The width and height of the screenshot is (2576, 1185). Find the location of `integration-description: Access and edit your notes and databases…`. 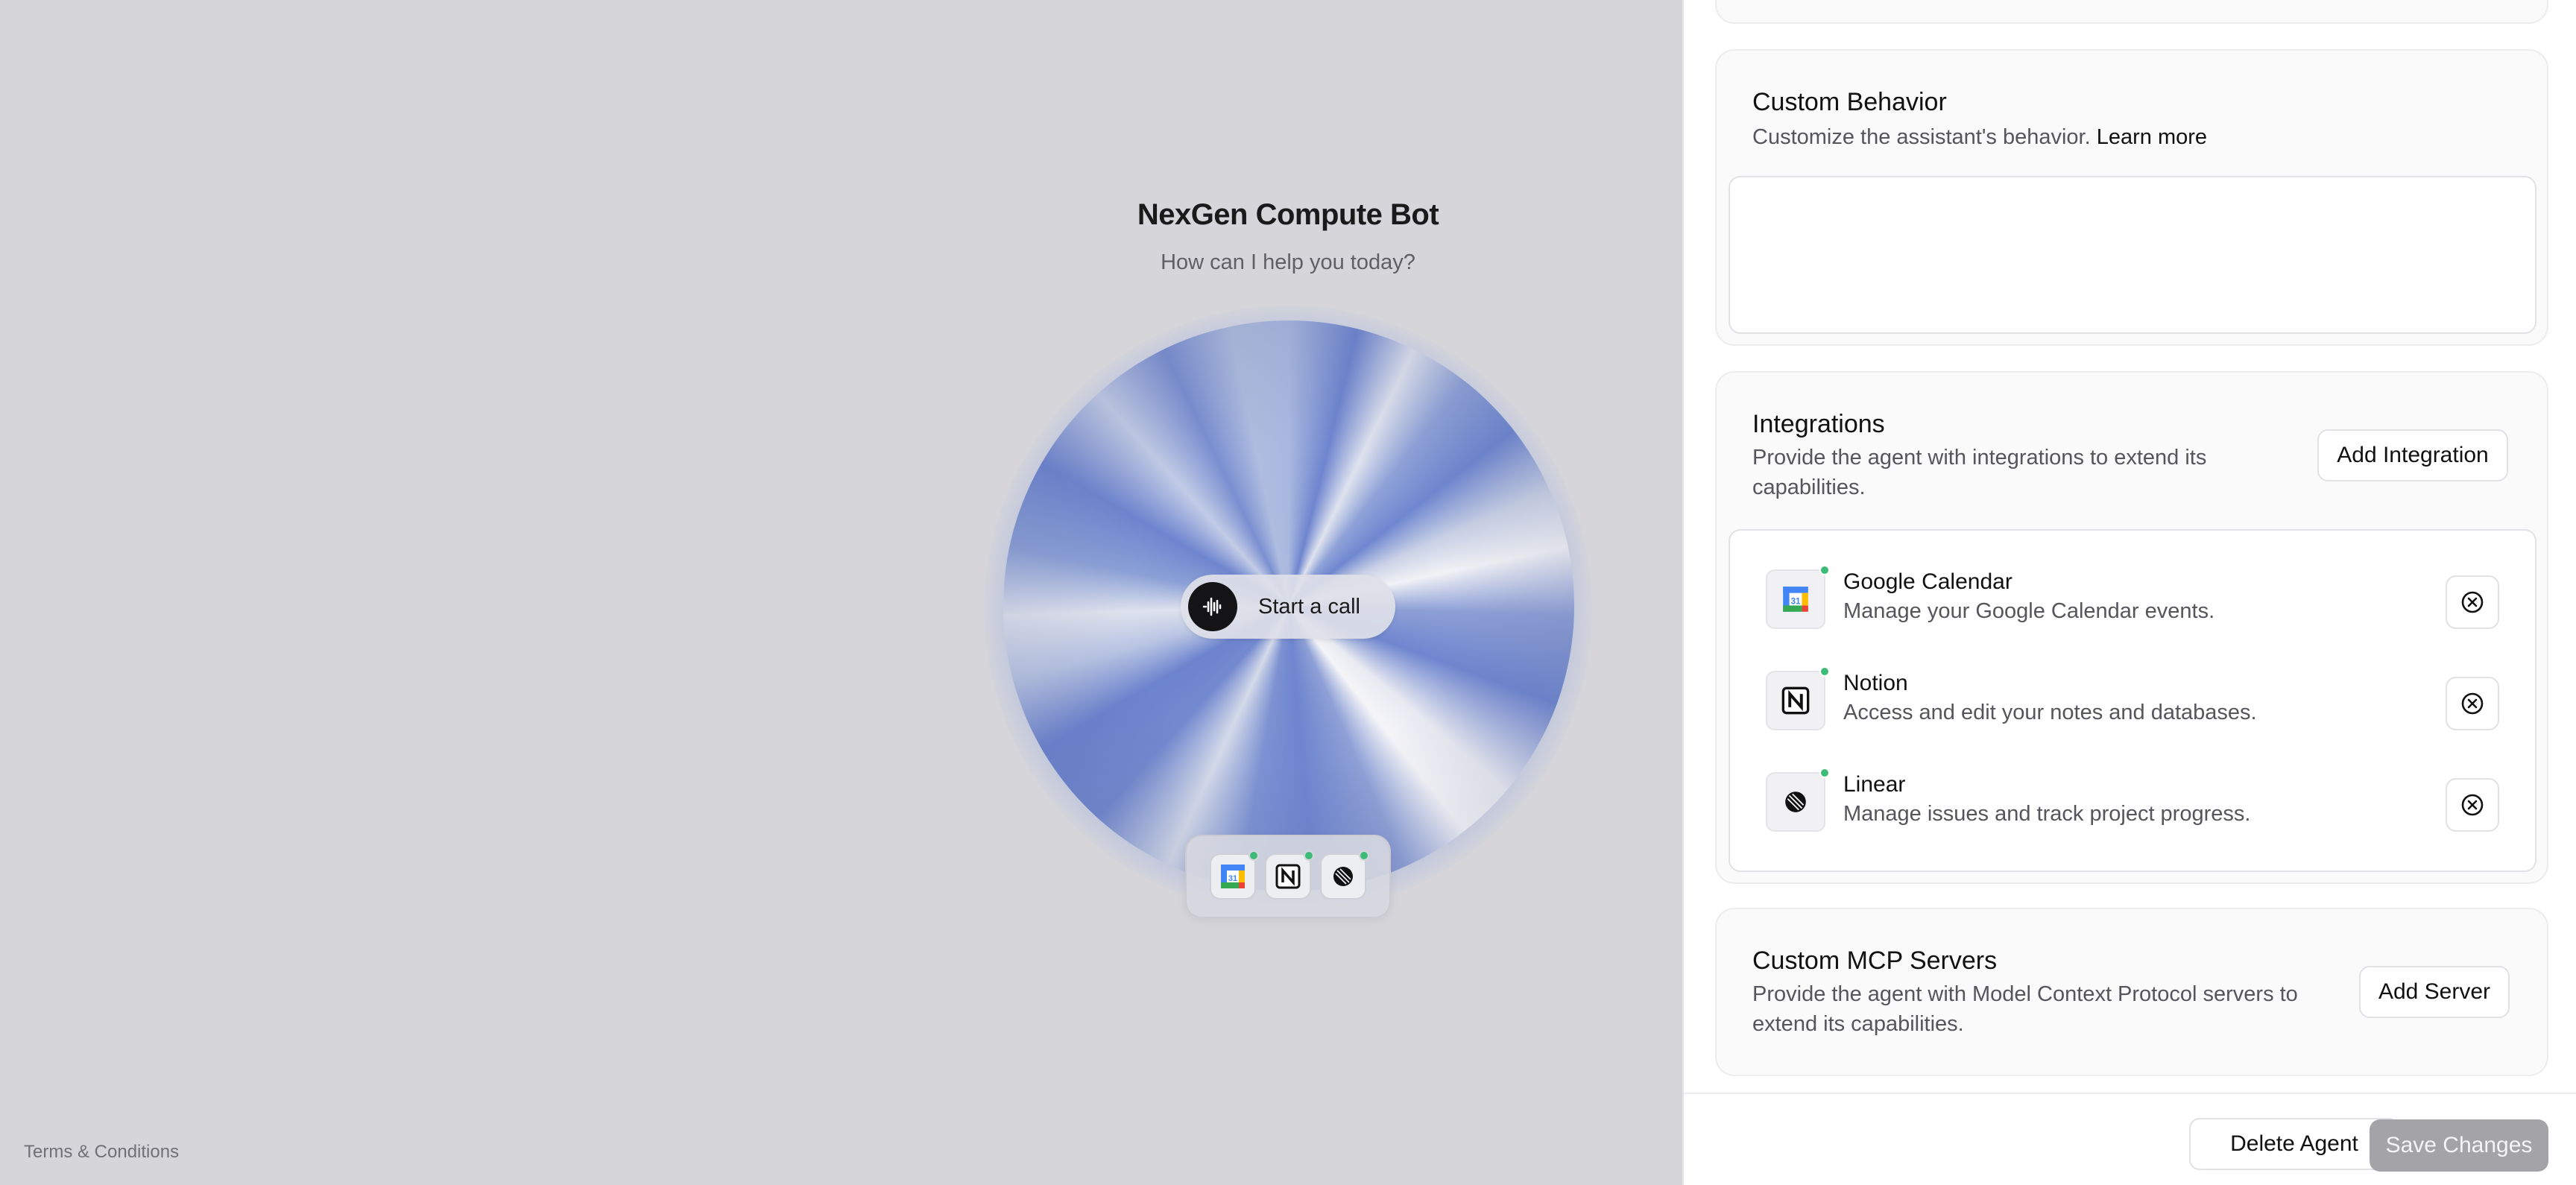

integration-description: Access and edit your notes and databases… is located at coordinates (2050, 712).